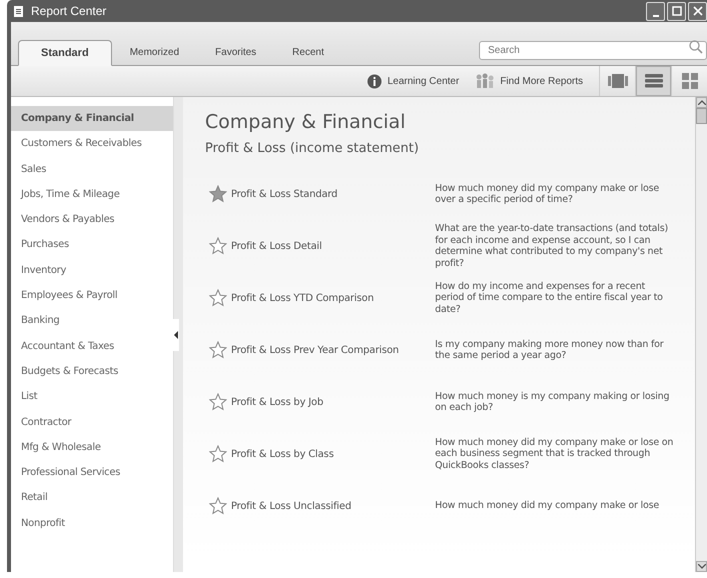  What do you see at coordinates (235, 52) in the screenshot?
I see `tab: Favorites` at bounding box center [235, 52].